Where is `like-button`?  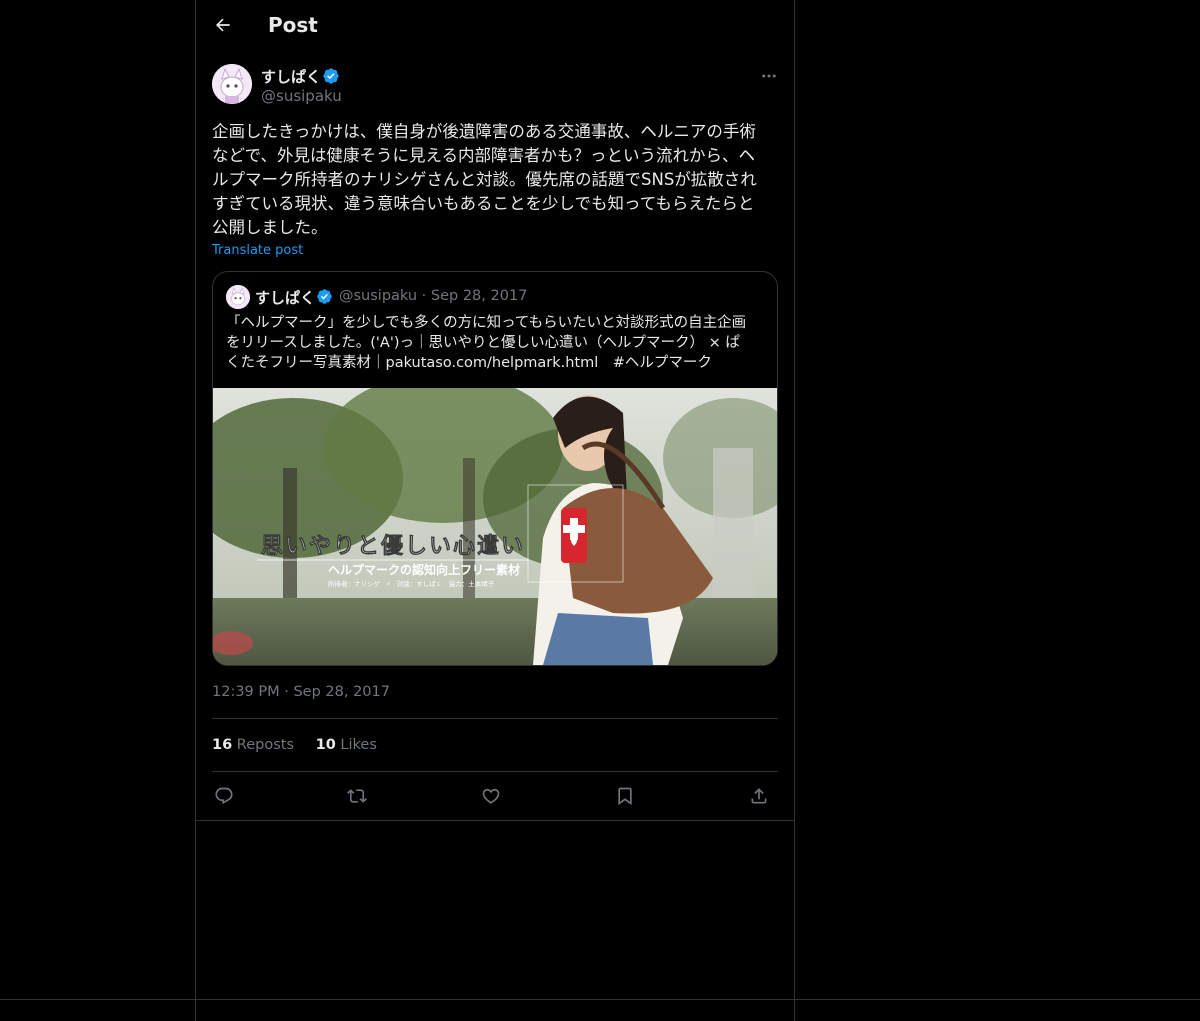 like-button is located at coordinates (491, 796).